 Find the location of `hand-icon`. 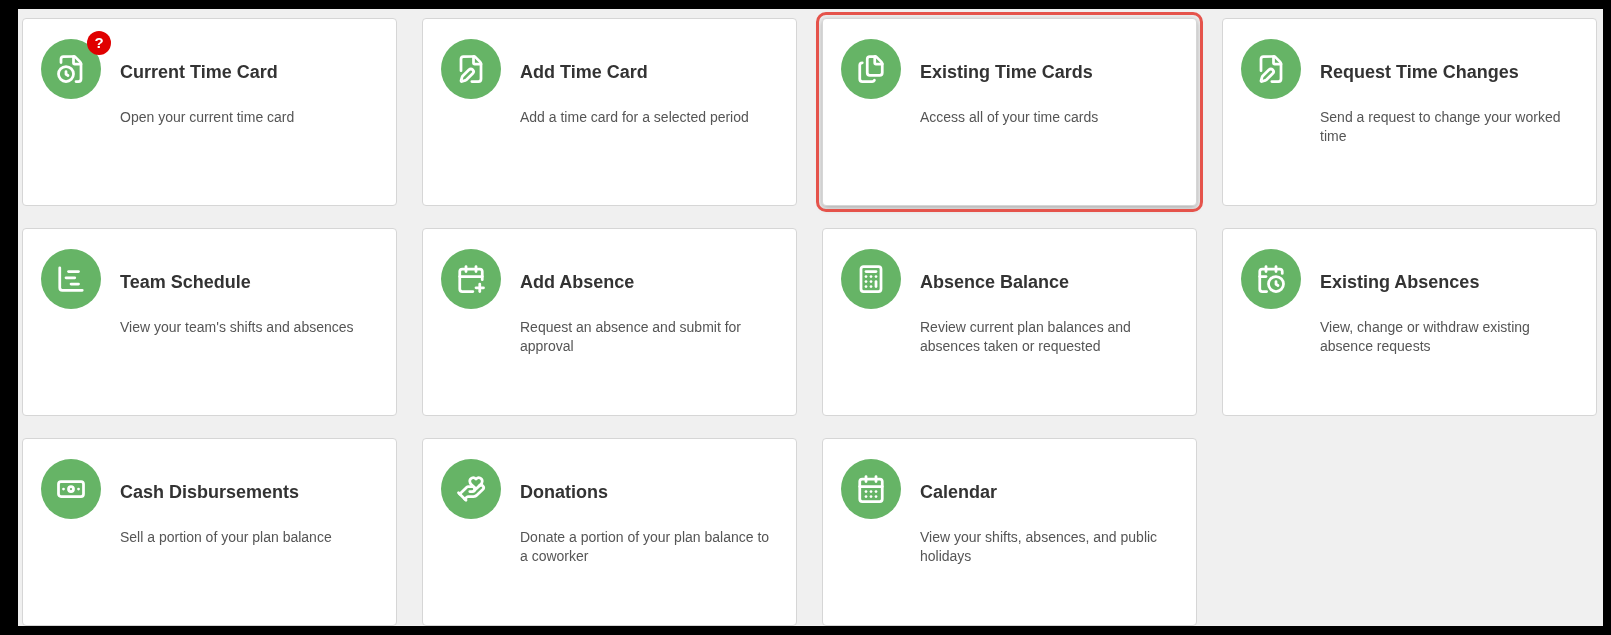

hand-icon is located at coordinates (471, 489).